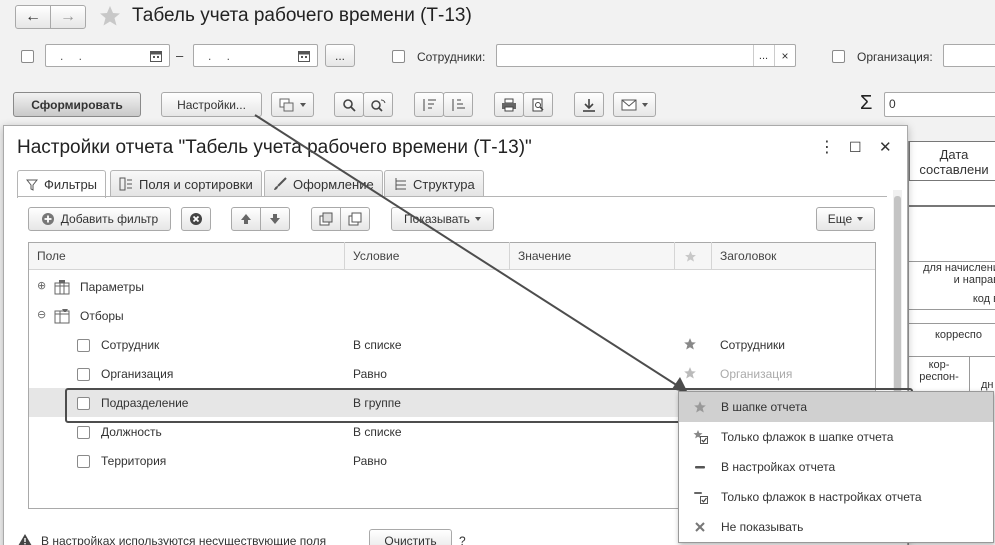  Describe the element at coordinates (355, 219) in the screenshot. I see `ungroup-button` at that location.